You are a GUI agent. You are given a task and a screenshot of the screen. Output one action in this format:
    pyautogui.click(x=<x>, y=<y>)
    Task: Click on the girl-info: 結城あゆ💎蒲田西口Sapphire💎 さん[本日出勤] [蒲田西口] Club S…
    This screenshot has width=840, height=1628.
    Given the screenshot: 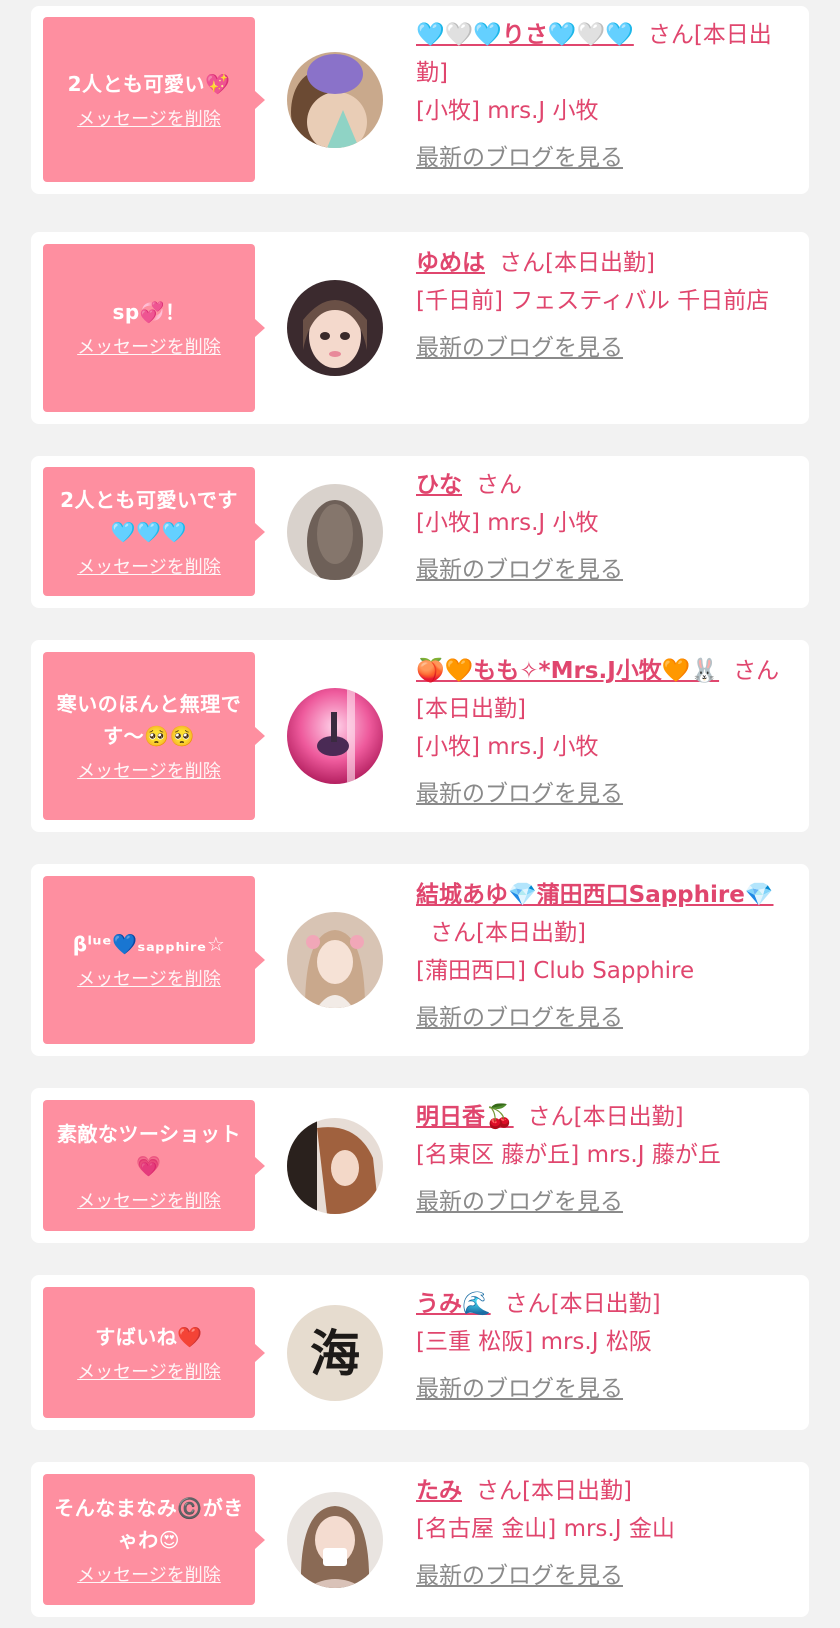 What is the action you would take?
    pyautogui.click(x=608, y=956)
    